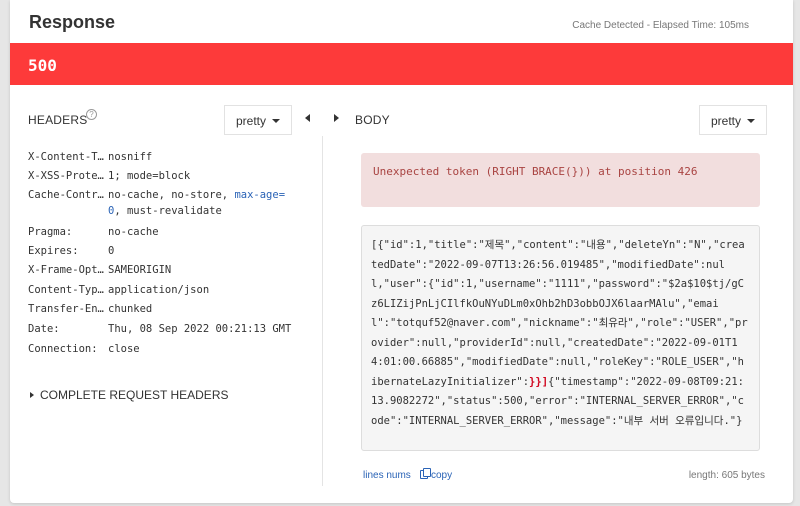  Describe the element at coordinates (425, 473) in the screenshot. I see `copy-icon` at that location.